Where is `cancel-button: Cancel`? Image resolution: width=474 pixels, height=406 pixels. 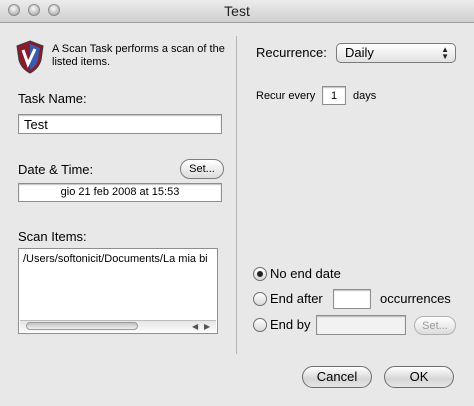
cancel-button: Cancel is located at coordinates (337, 377).